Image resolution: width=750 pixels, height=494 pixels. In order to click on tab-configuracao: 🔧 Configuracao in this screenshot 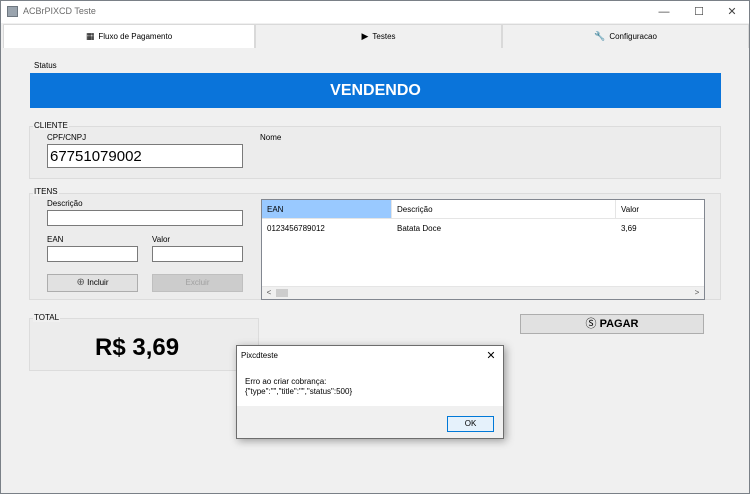, I will do `click(625, 36)`.